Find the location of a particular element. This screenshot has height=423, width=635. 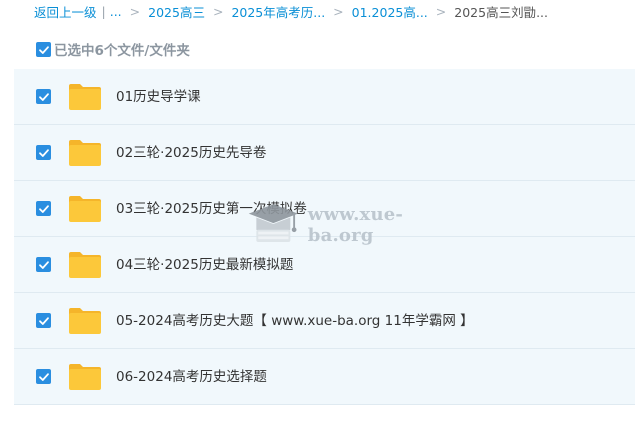

file-row: 06-2024高考历史选择题 is located at coordinates (324, 377).